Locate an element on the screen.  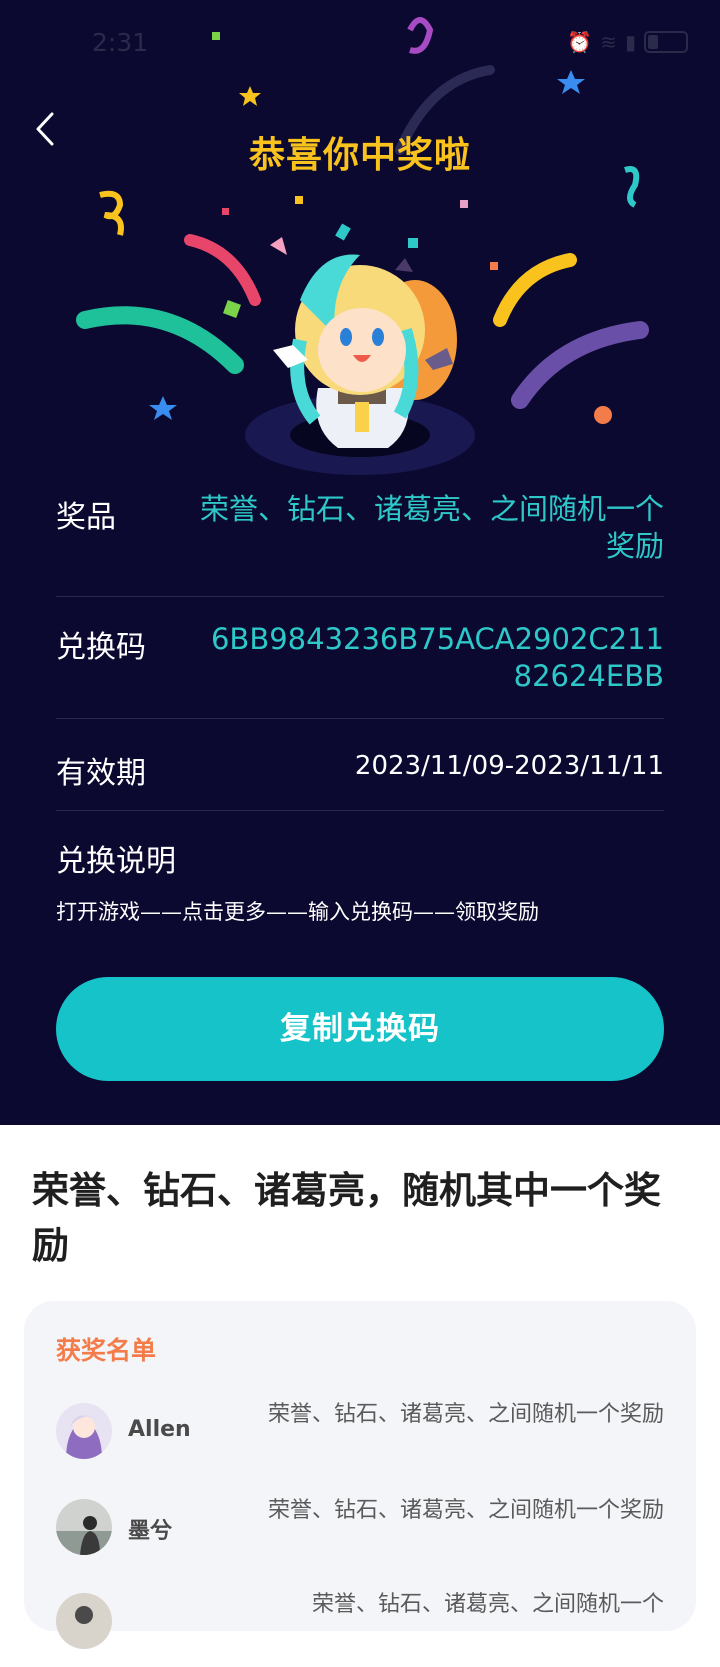
redeem-code-row: 兑换码 6BB9843236B75ACA2902C21182624EBB is located at coordinates (360, 657).